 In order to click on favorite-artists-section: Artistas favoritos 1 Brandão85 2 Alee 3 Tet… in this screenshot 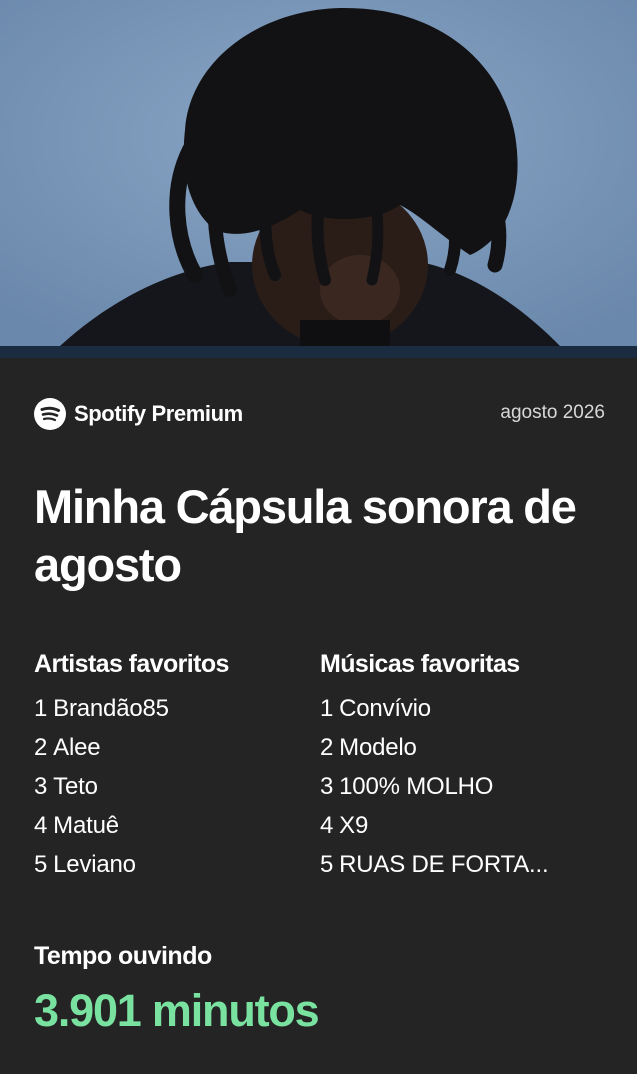, I will do `click(169, 764)`.